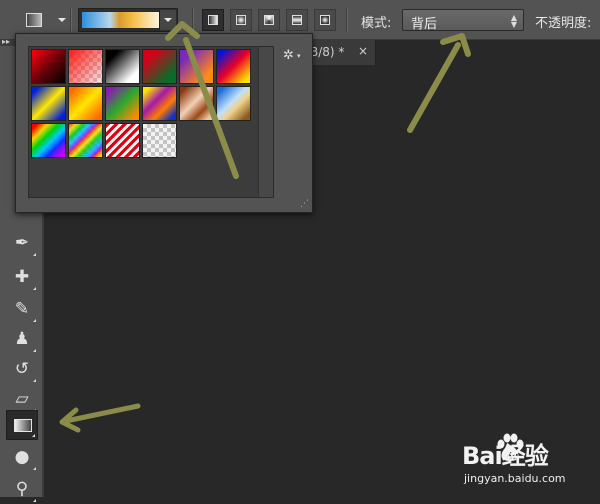  What do you see at coordinates (563, 23) in the screenshot?
I see `opacity-label: 不透明度:` at bounding box center [563, 23].